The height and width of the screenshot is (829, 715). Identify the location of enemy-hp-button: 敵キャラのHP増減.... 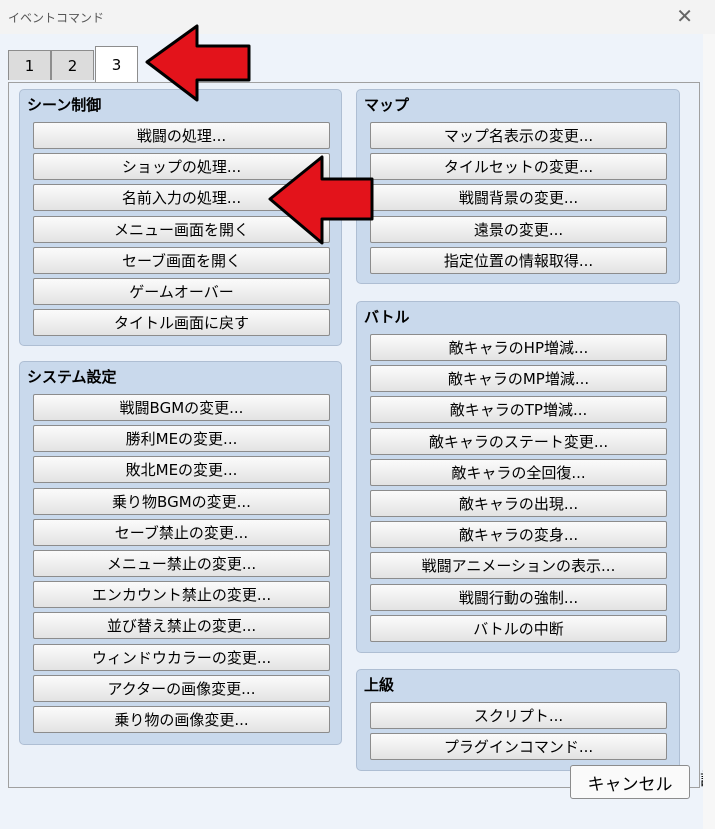
(518, 347).